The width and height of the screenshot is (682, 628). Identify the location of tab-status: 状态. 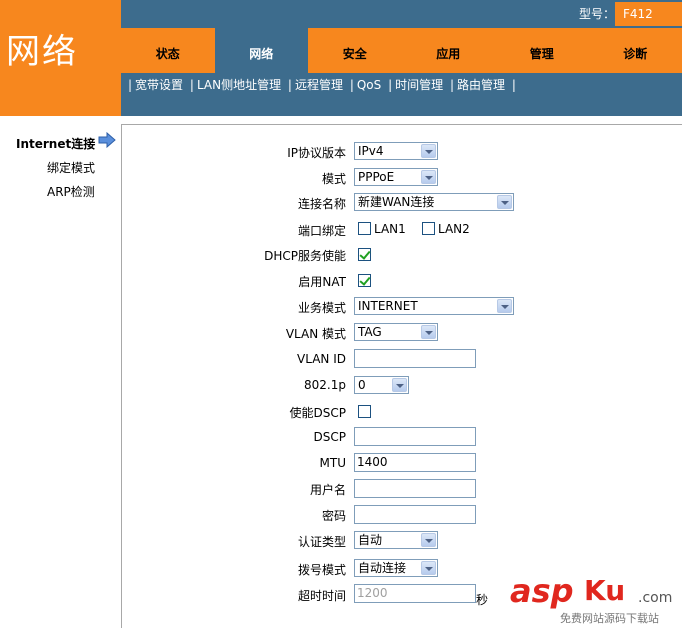
(168, 50).